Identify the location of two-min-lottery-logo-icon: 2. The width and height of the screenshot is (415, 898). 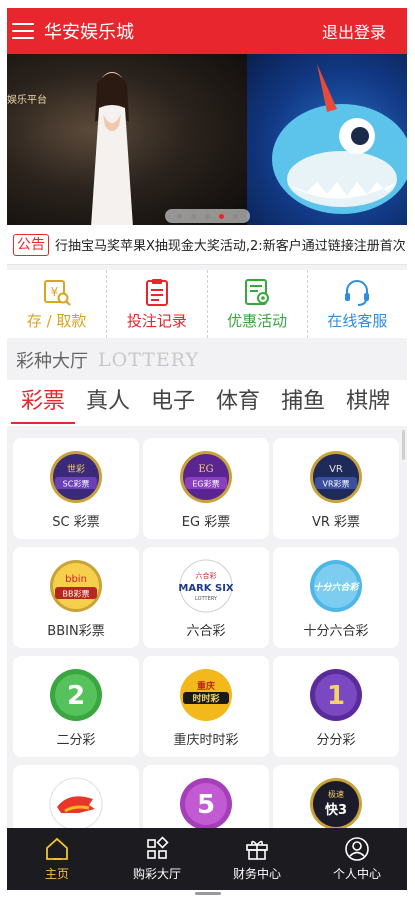
(76, 695).